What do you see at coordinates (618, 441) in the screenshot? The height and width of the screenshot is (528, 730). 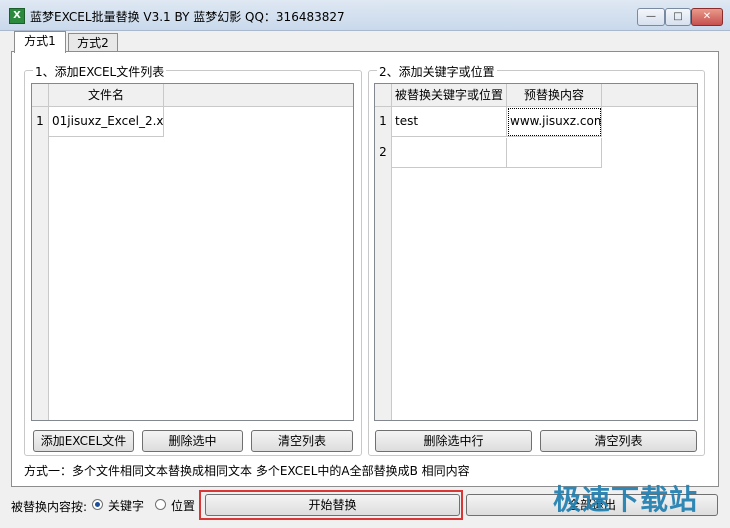 I see `clear-keyword-list-button: 清空列表` at bounding box center [618, 441].